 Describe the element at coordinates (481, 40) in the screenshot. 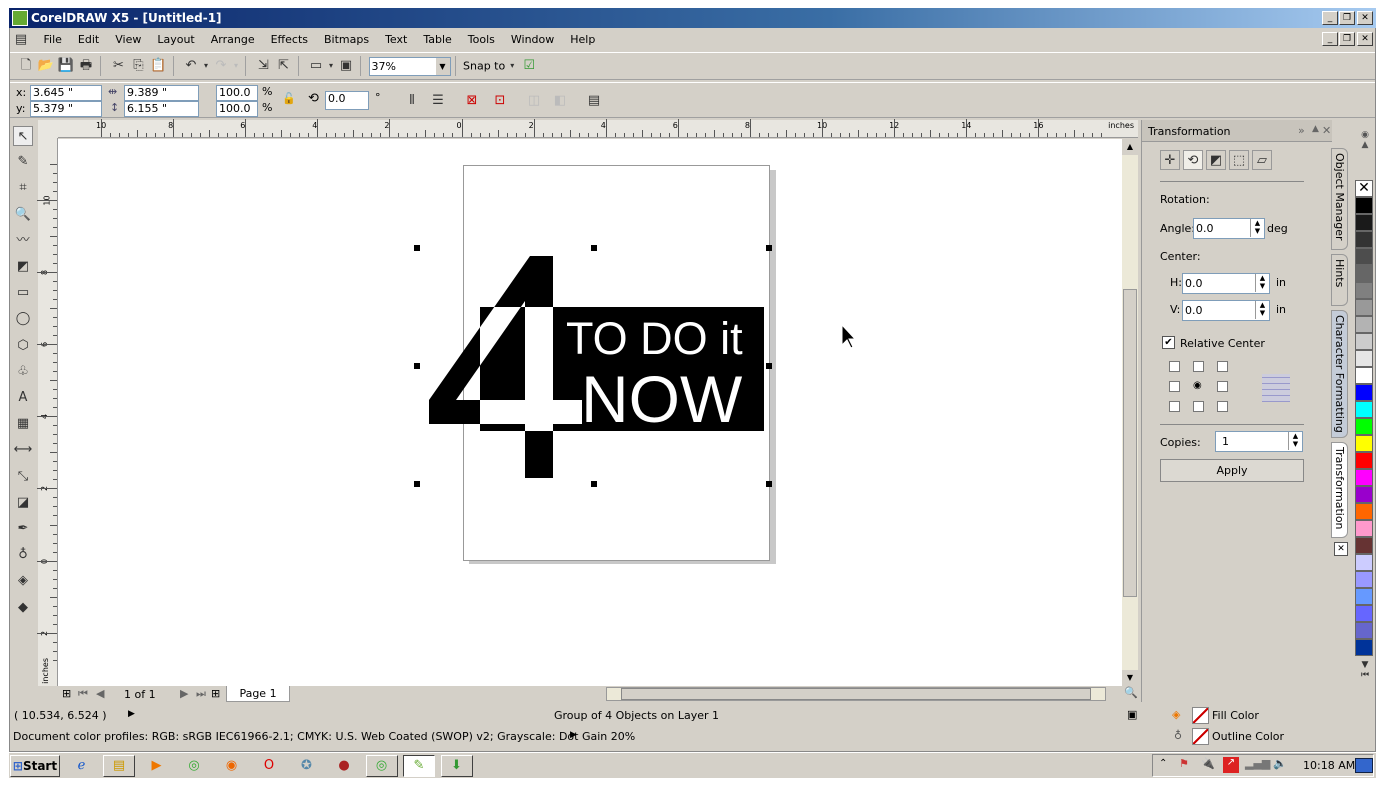

I see `menu-tools: Tools` at that location.